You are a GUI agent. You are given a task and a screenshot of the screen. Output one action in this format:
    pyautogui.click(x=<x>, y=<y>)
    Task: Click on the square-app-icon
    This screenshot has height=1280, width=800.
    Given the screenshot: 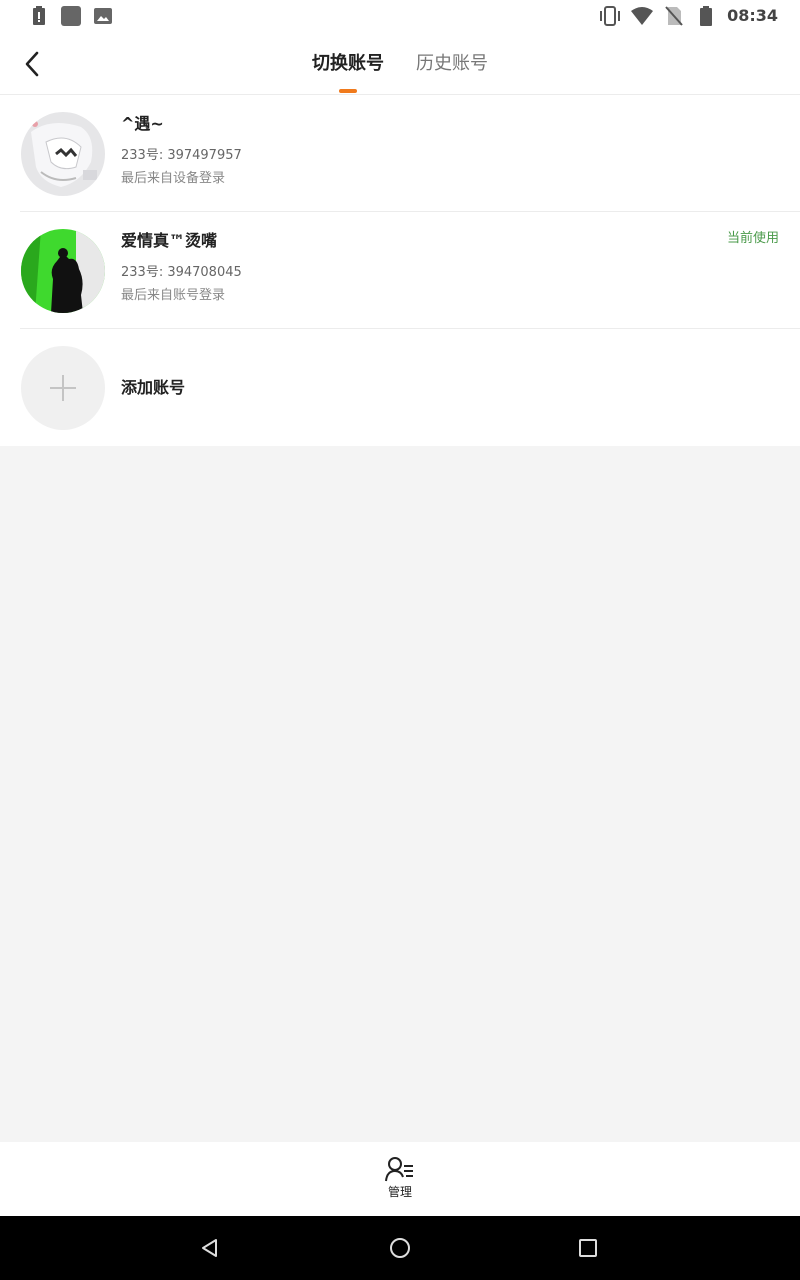 What is the action you would take?
    pyautogui.click(x=71, y=16)
    